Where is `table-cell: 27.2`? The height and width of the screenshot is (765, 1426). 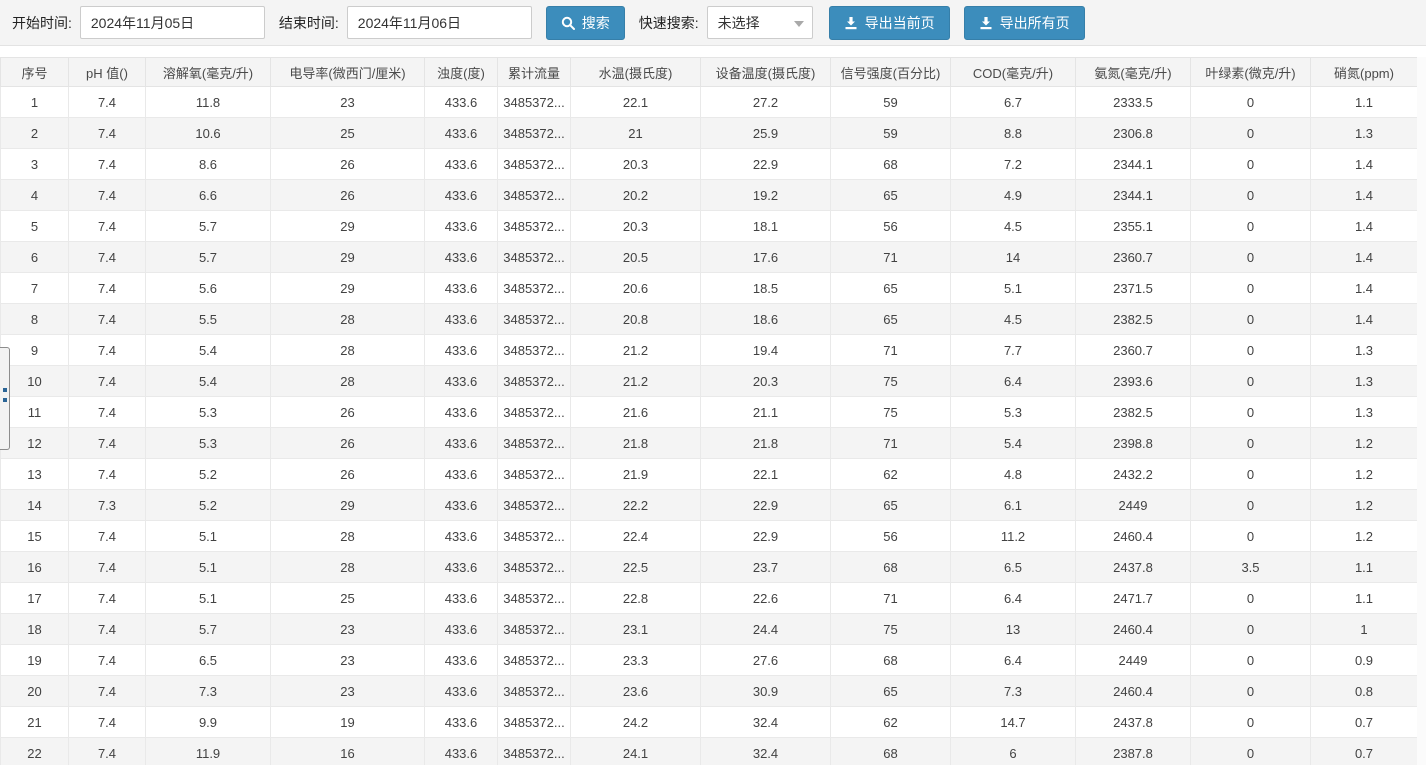
table-cell: 27.2 is located at coordinates (765, 102).